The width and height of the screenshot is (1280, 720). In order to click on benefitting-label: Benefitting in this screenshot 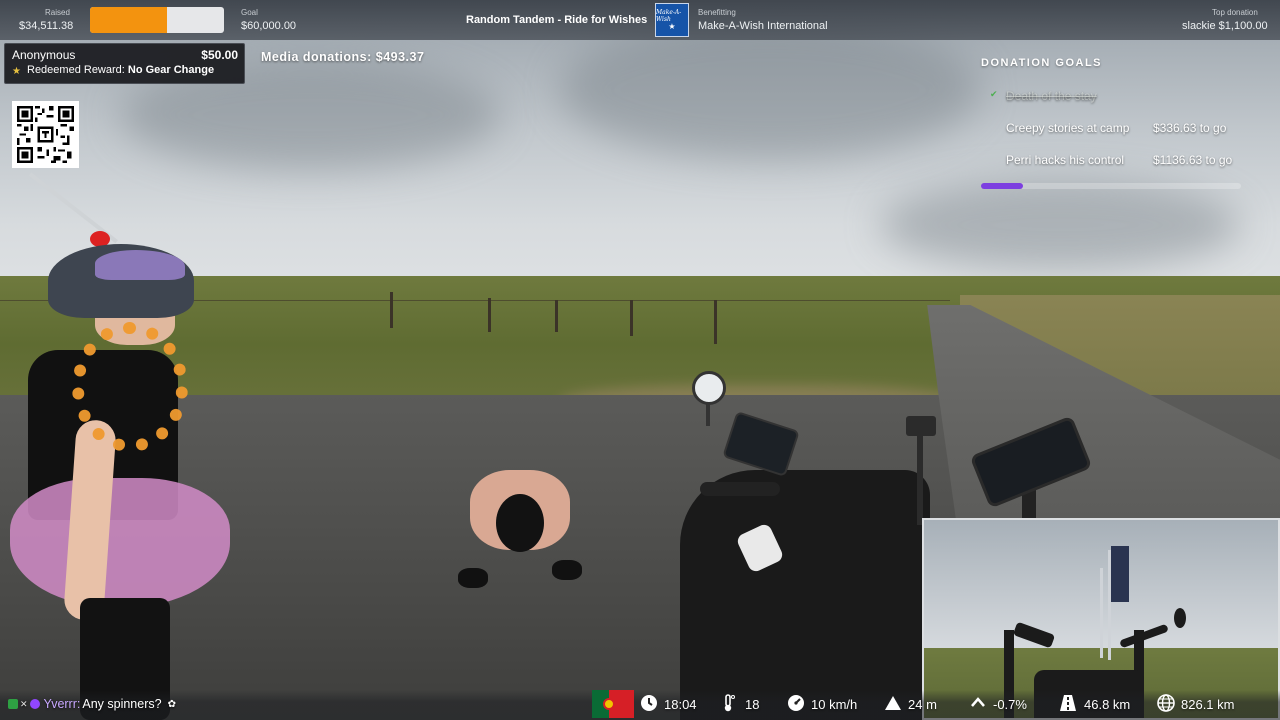, I will do `click(717, 12)`.